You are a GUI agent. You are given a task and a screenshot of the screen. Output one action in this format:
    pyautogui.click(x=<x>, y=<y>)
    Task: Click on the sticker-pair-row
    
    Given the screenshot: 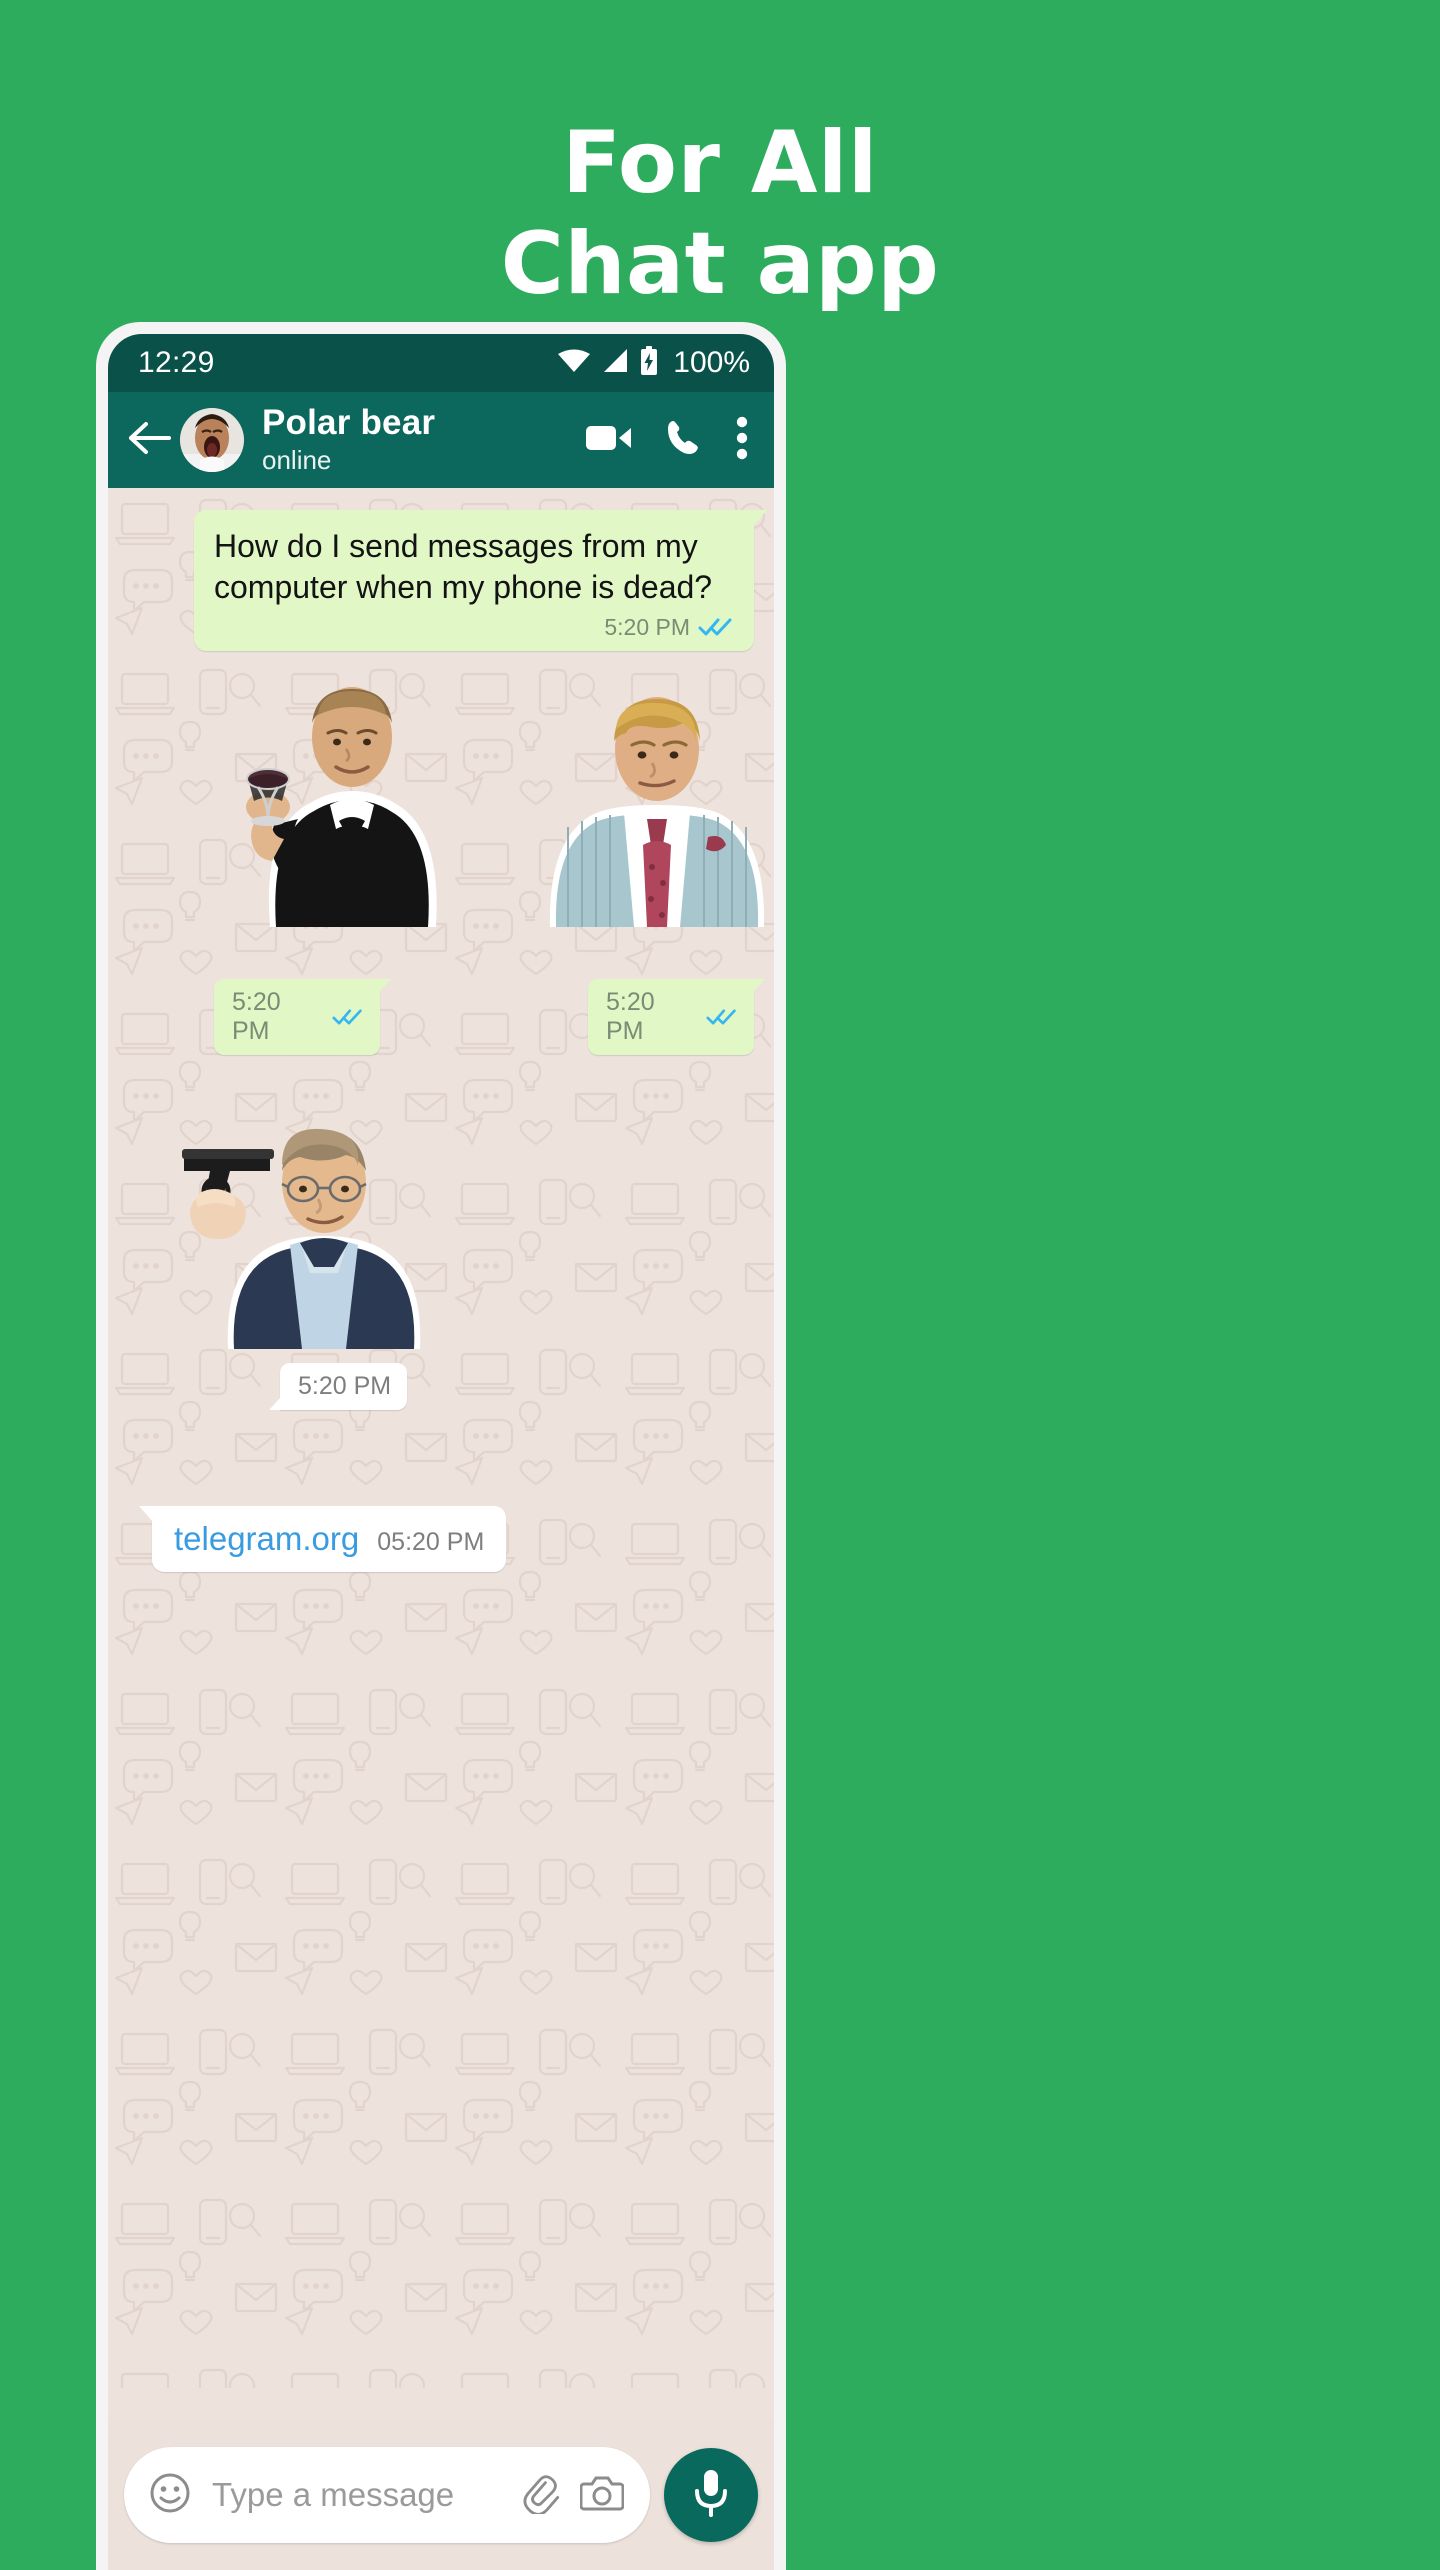 What is the action you would take?
    pyautogui.click(x=446, y=825)
    